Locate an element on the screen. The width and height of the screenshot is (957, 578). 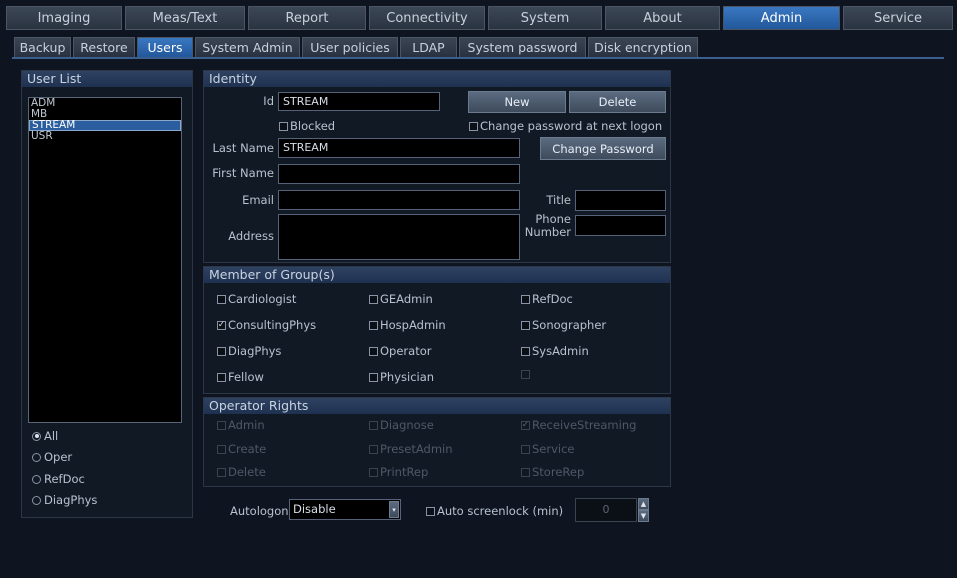
autologon-label: Autologon is located at coordinates (259, 511).